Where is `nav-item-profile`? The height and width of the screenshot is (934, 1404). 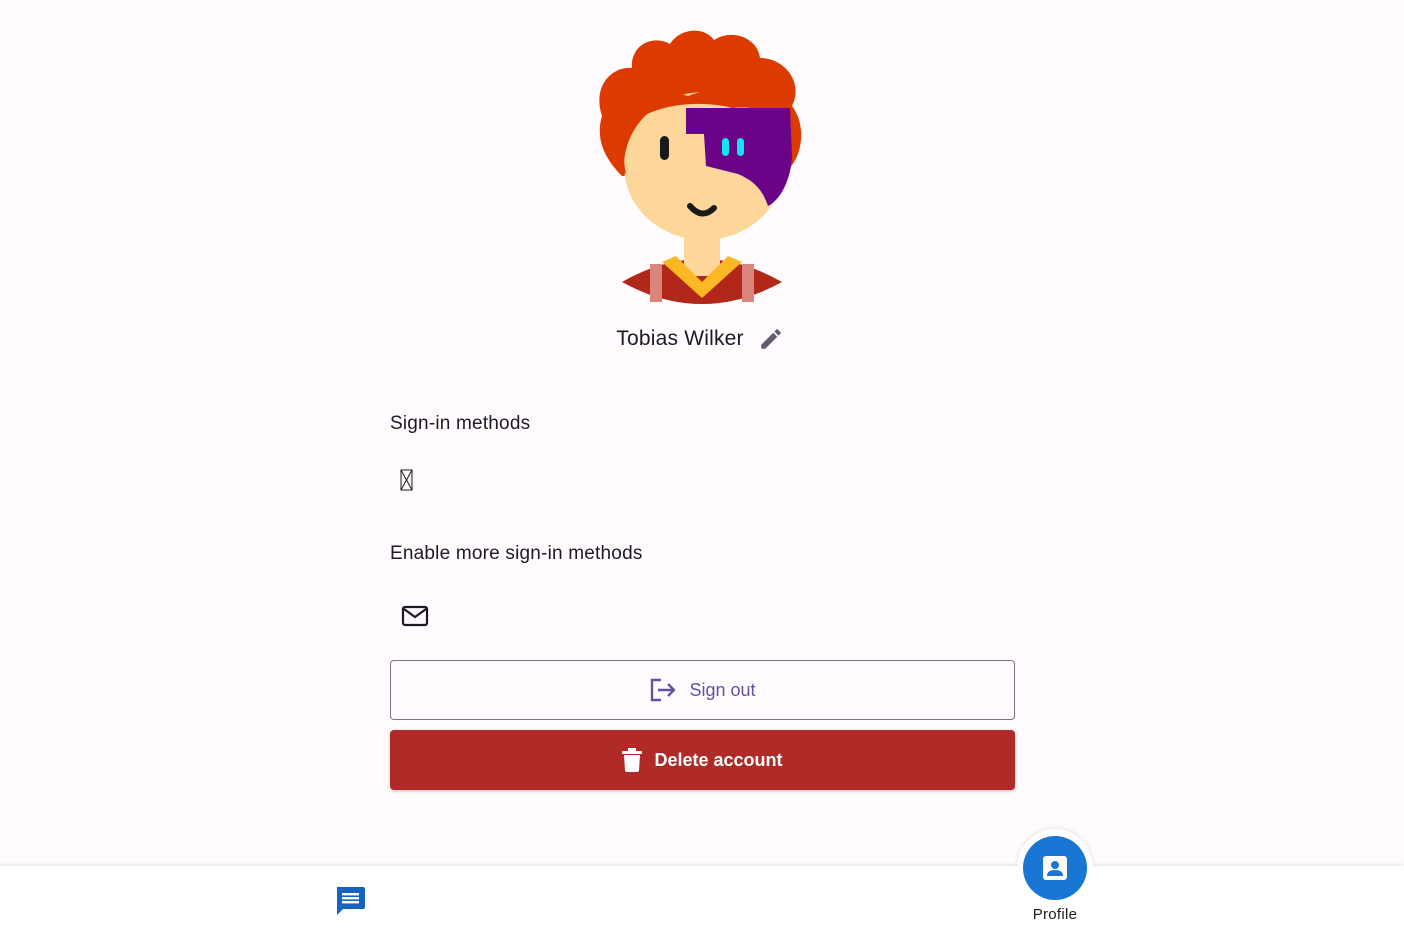 nav-item-profile is located at coordinates (1055, 868).